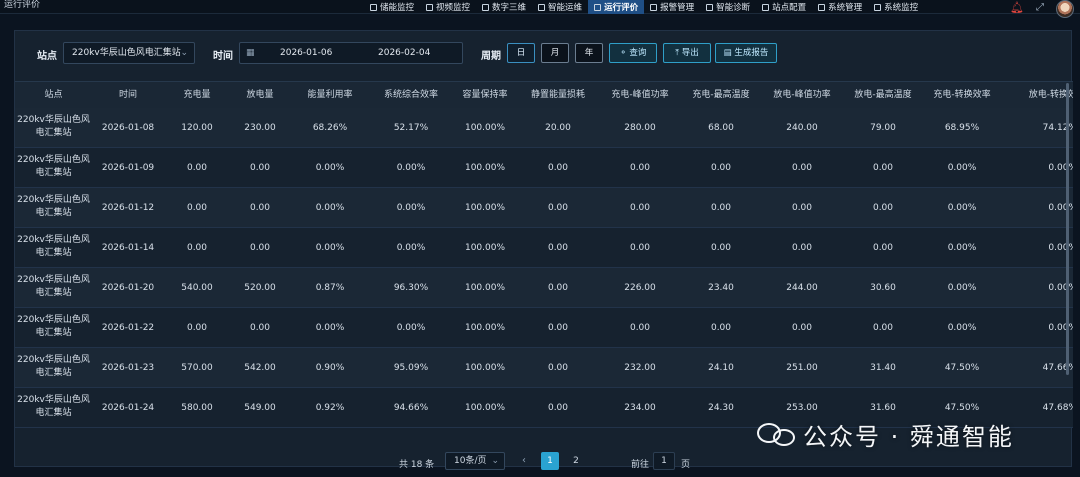 This screenshot has height=477, width=1080. I want to click on column-header: 系统综合效率, so click(411, 95).